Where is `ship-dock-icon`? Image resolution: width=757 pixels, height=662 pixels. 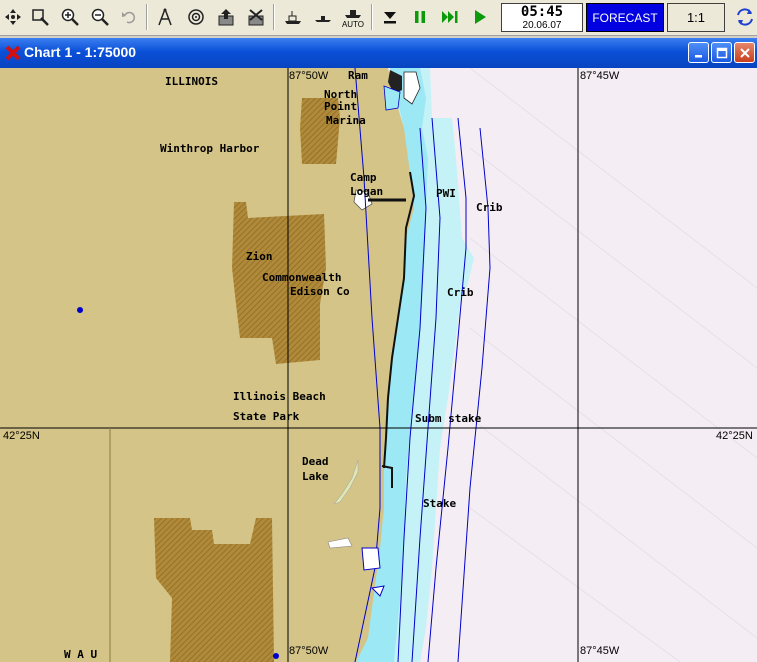 ship-dock-icon is located at coordinates (293, 17).